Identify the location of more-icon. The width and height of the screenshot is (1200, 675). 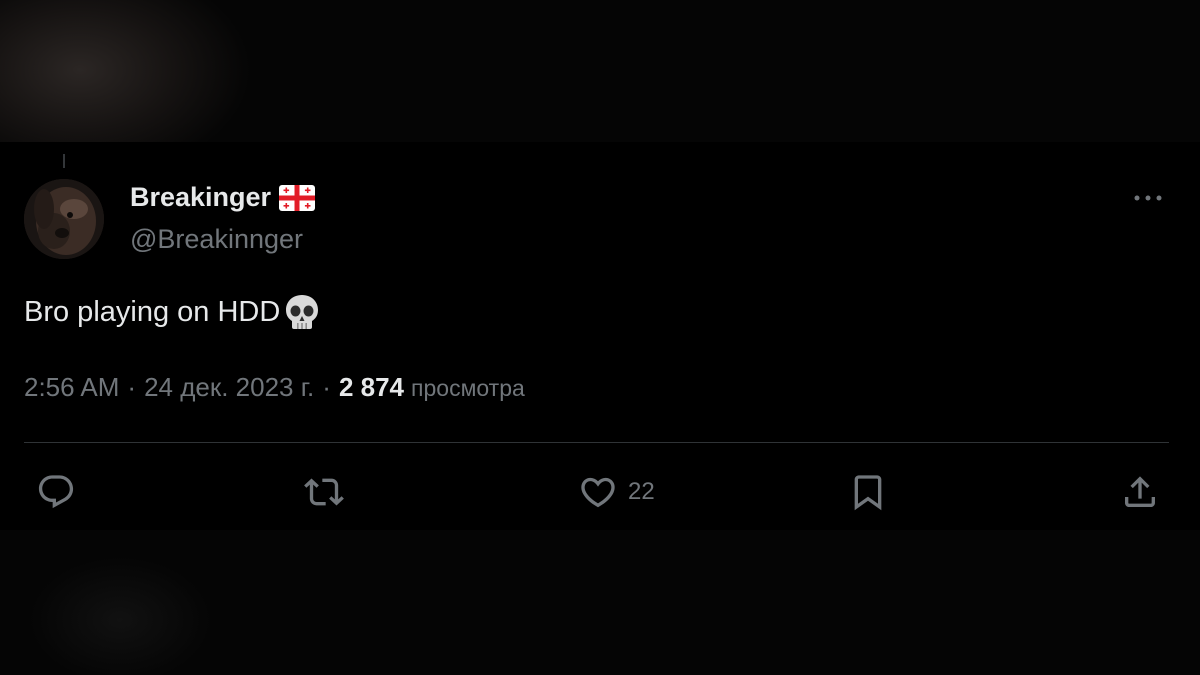
(1148, 198).